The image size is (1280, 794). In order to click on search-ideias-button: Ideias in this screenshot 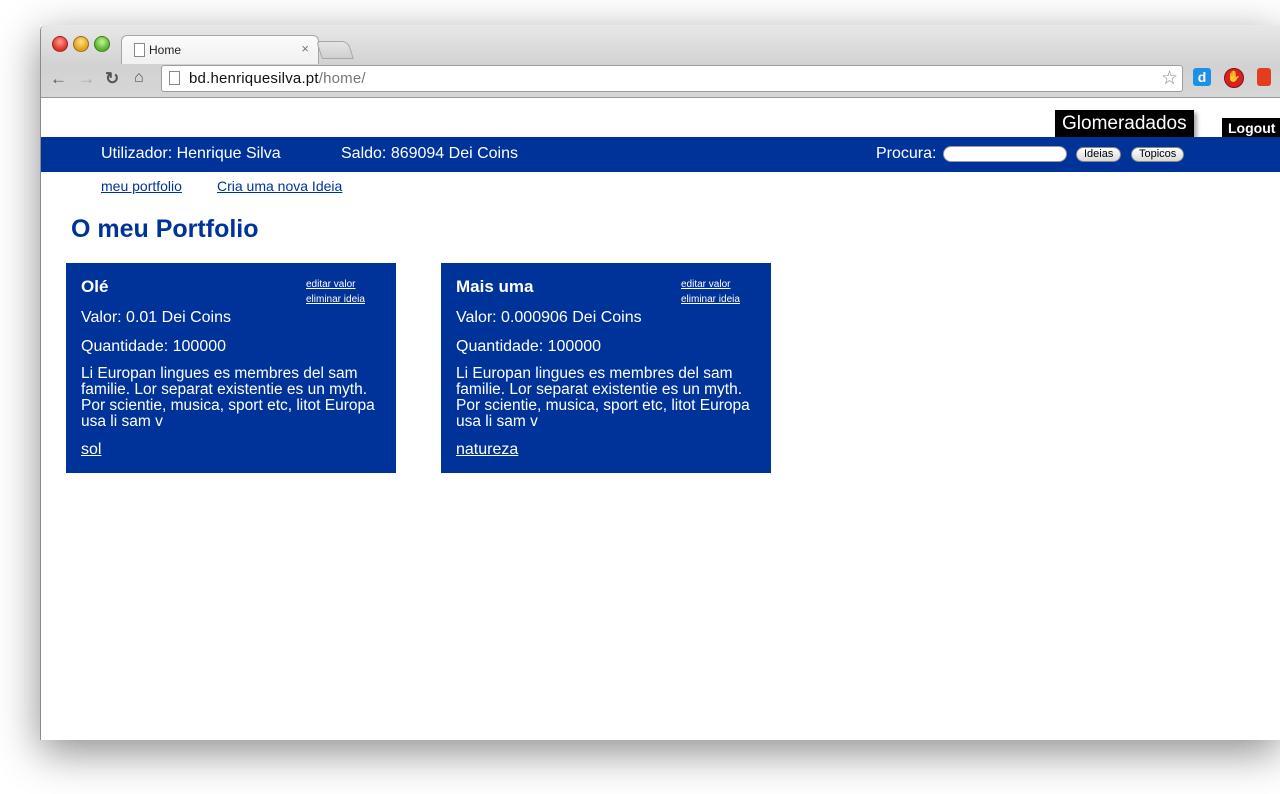, I will do `click(1099, 154)`.